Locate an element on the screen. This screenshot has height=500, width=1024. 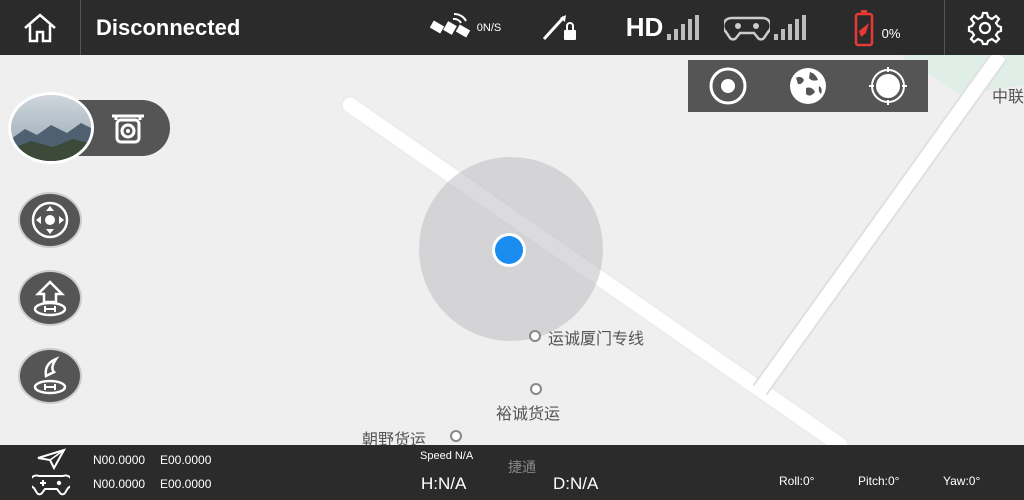
home-icon is located at coordinates (40, 27).